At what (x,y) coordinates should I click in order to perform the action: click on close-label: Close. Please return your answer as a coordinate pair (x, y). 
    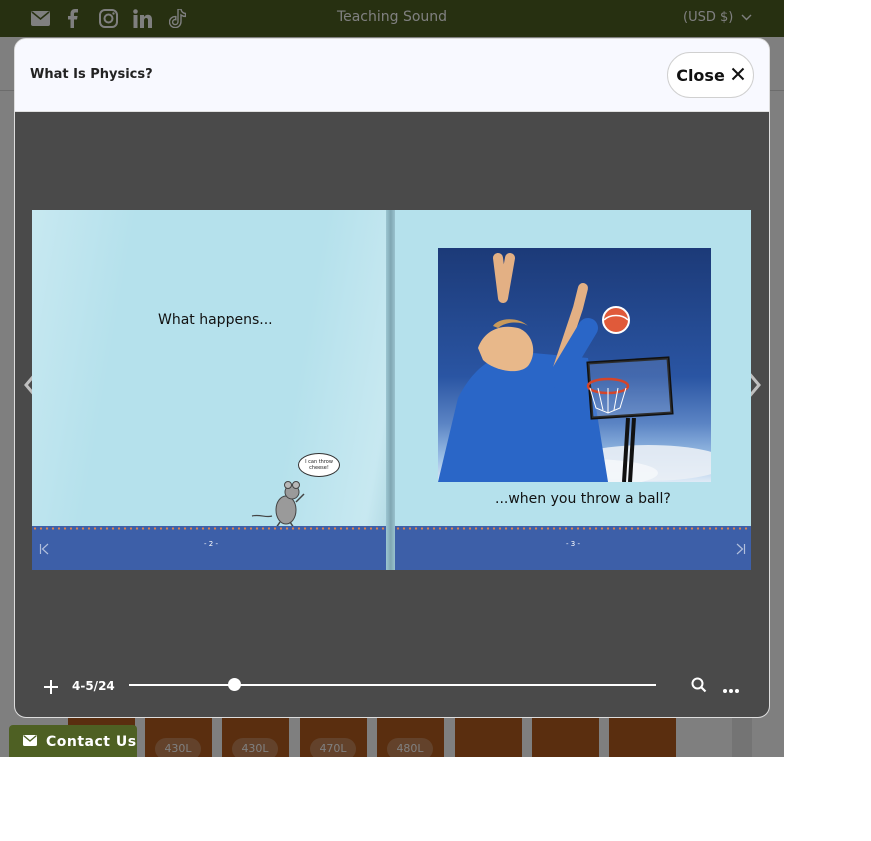
    Looking at the image, I should click on (700, 75).